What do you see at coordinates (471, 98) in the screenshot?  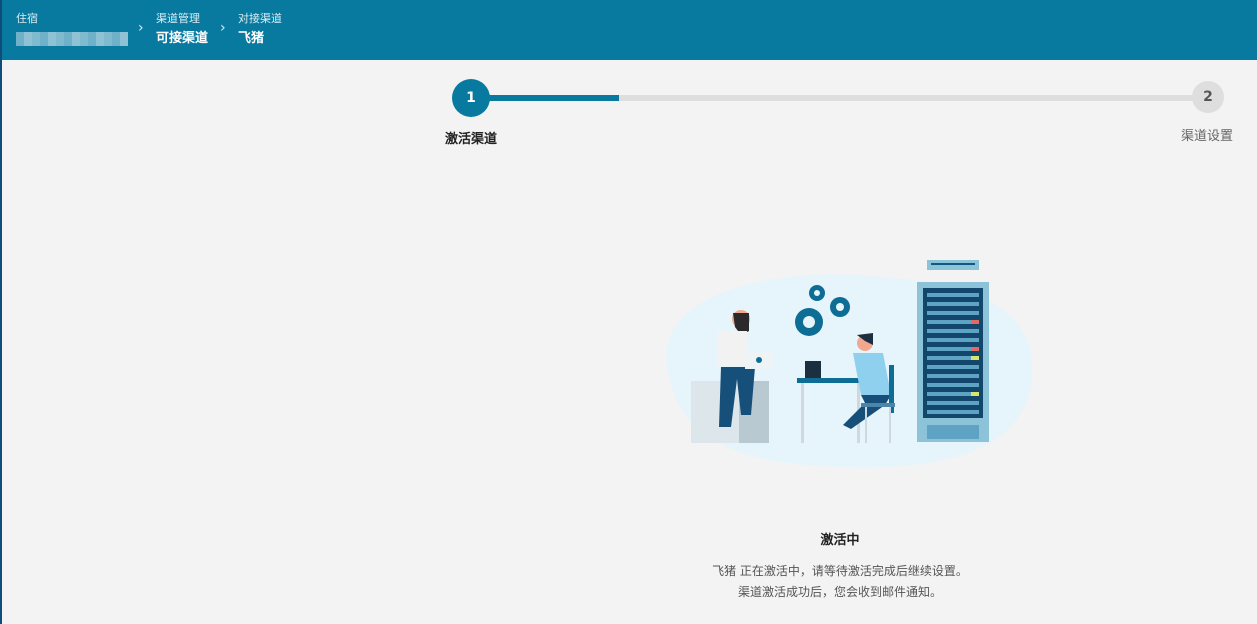 I see `step-1-circle: 1` at bounding box center [471, 98].